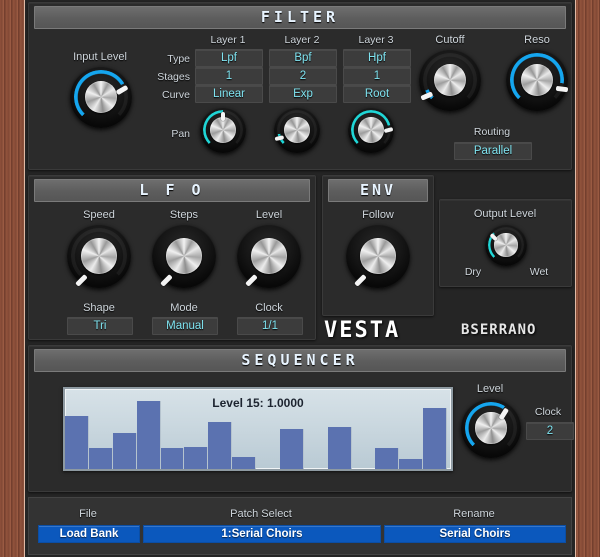 Image resolution: width=600 pixels, height=557 pixels. Describe the element at coordinates (269, 308) in the screenshot. I see `lfo-clock-label: Clock` at that location.